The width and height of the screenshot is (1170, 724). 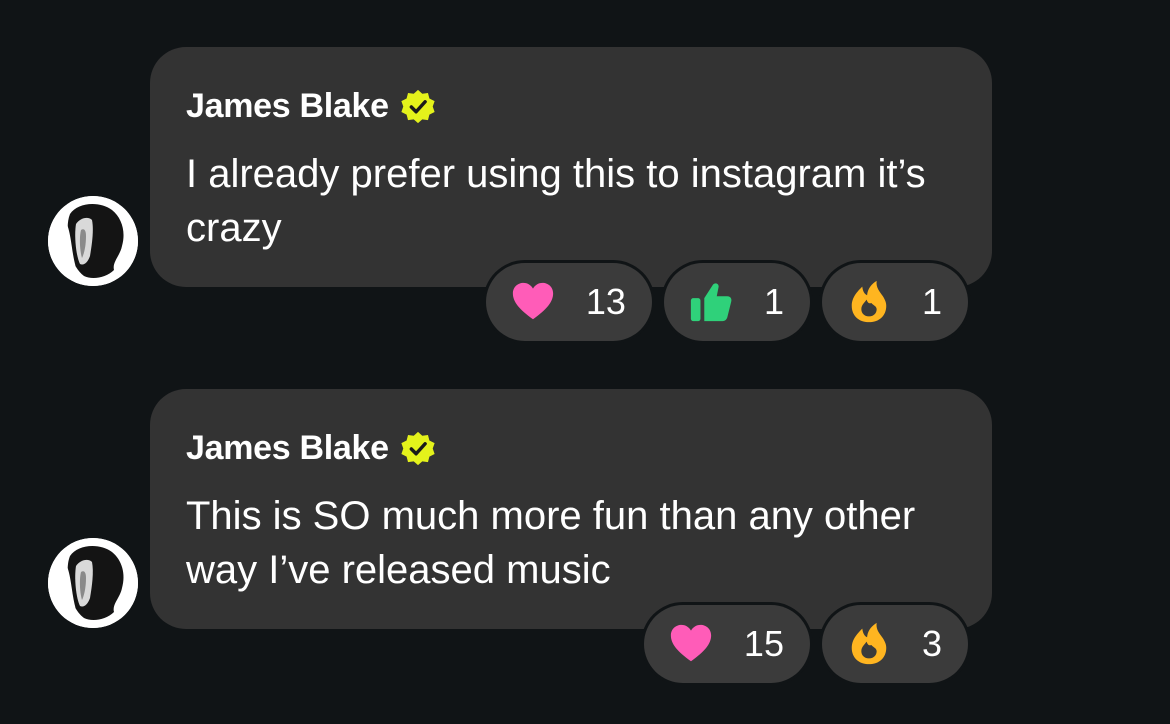 What do you see at coordinates (568, 302) in the screenshot?
I see `reaction-heart-button: 13` at bounding box center [568, 302].